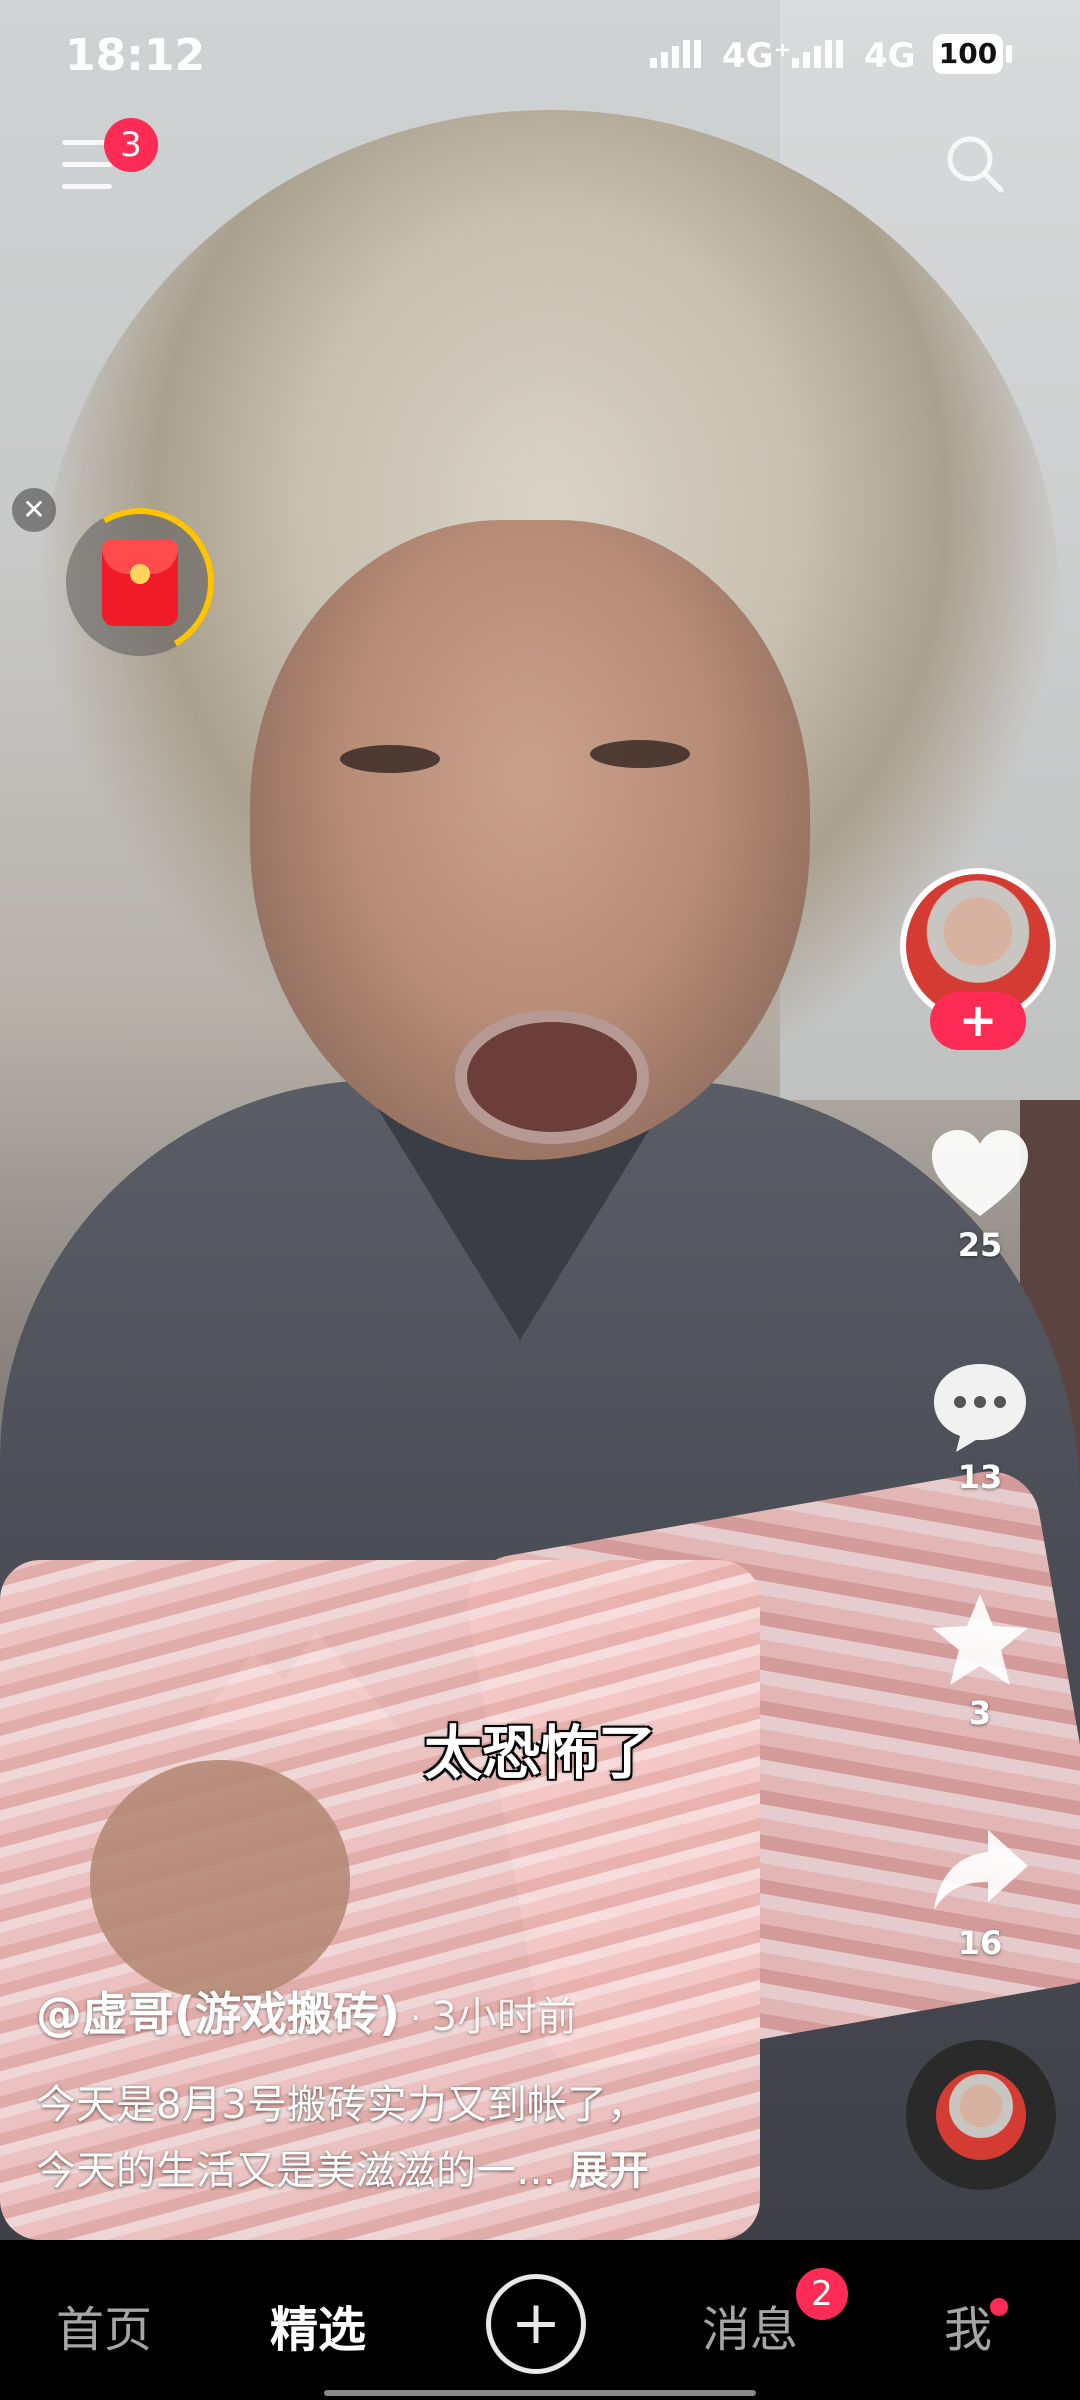 This screenshot has width=1080, height=2400. I want to click on heart-icon, so click(980, 1173).